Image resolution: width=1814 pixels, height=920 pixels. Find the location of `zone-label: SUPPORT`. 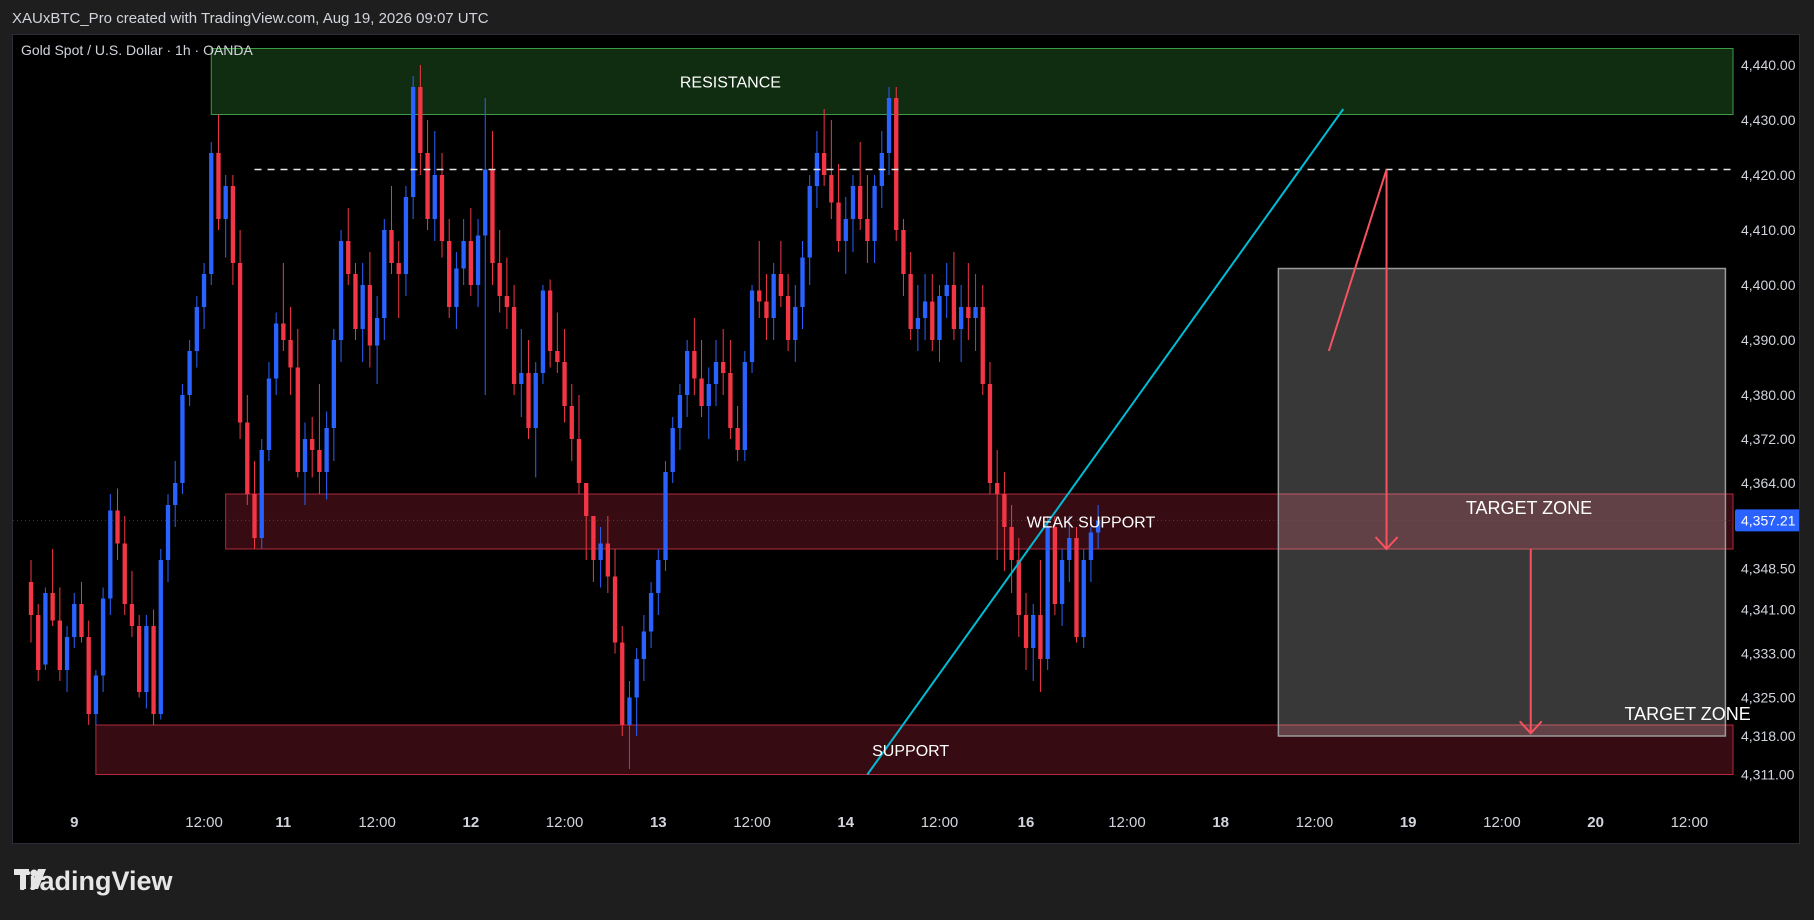

zone-label: SUPPORT is located at coordinates (910, 751).